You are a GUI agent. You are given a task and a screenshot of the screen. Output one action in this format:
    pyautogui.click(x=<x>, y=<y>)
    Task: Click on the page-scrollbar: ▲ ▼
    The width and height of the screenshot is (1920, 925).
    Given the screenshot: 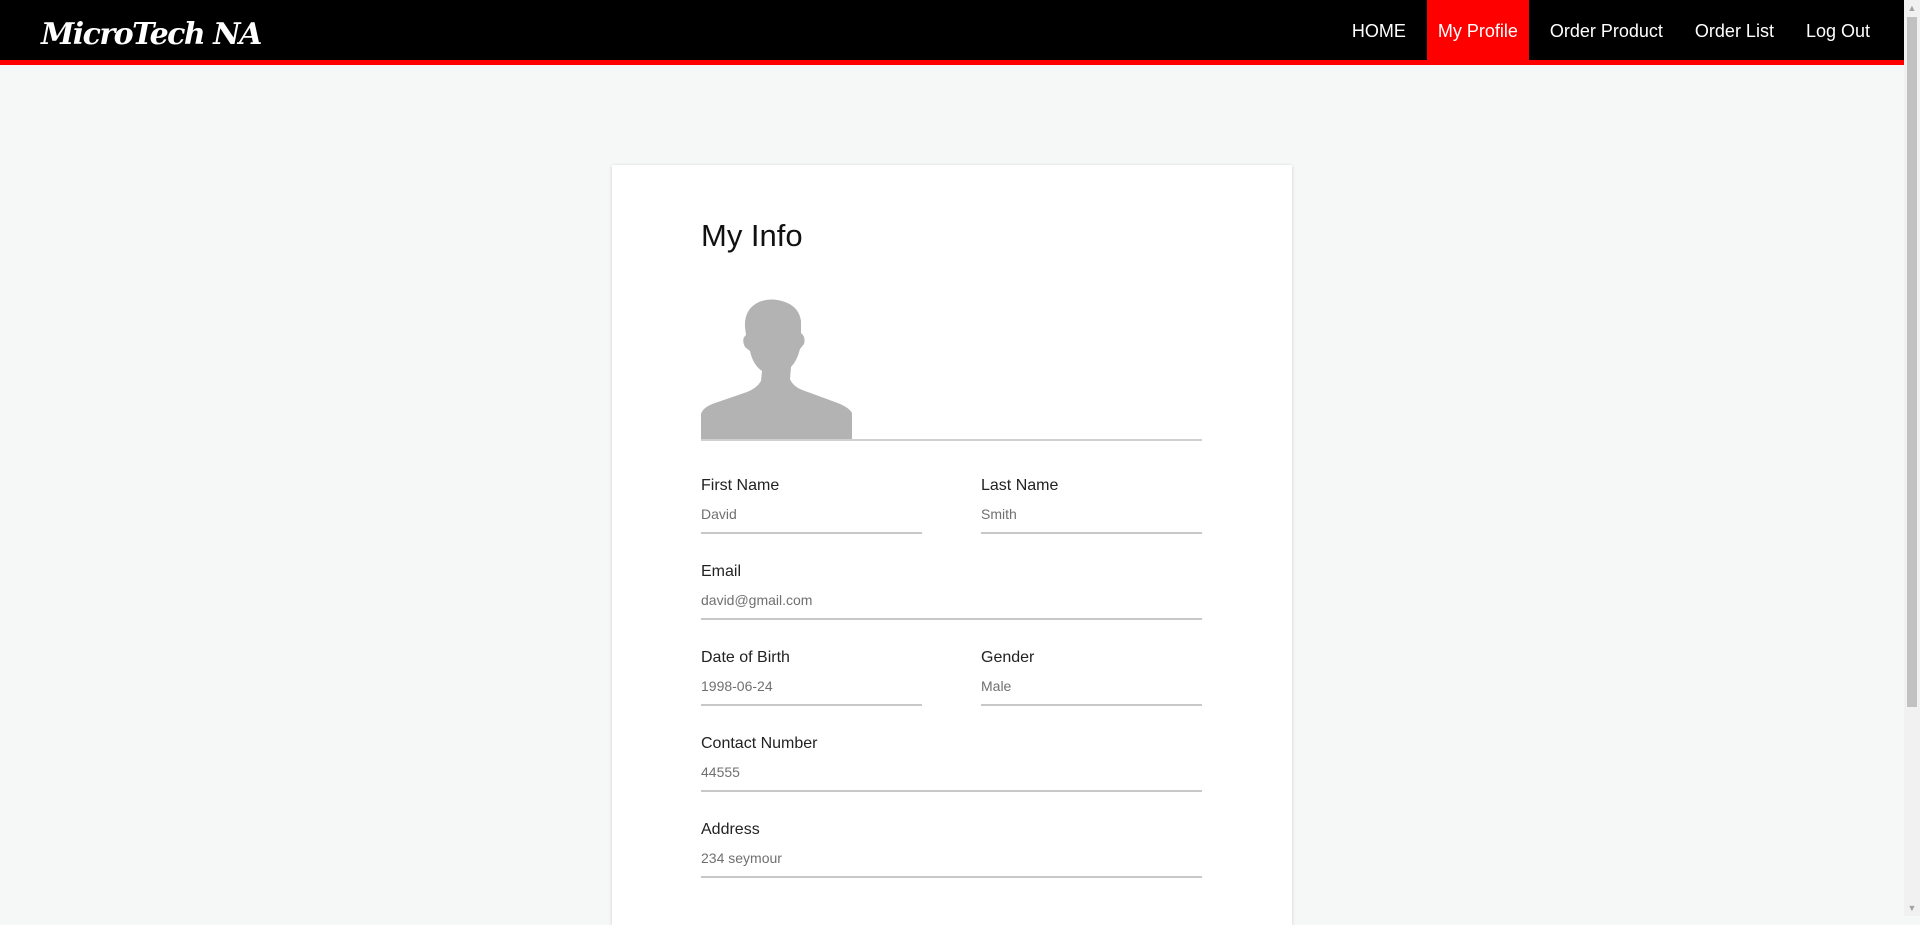 What is the action you would take?
    pyautogui.click(x=1912, y=458)
    